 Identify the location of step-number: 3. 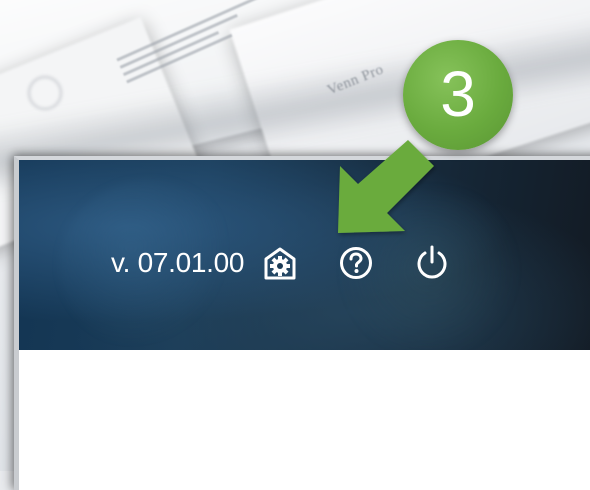
(458, 94).